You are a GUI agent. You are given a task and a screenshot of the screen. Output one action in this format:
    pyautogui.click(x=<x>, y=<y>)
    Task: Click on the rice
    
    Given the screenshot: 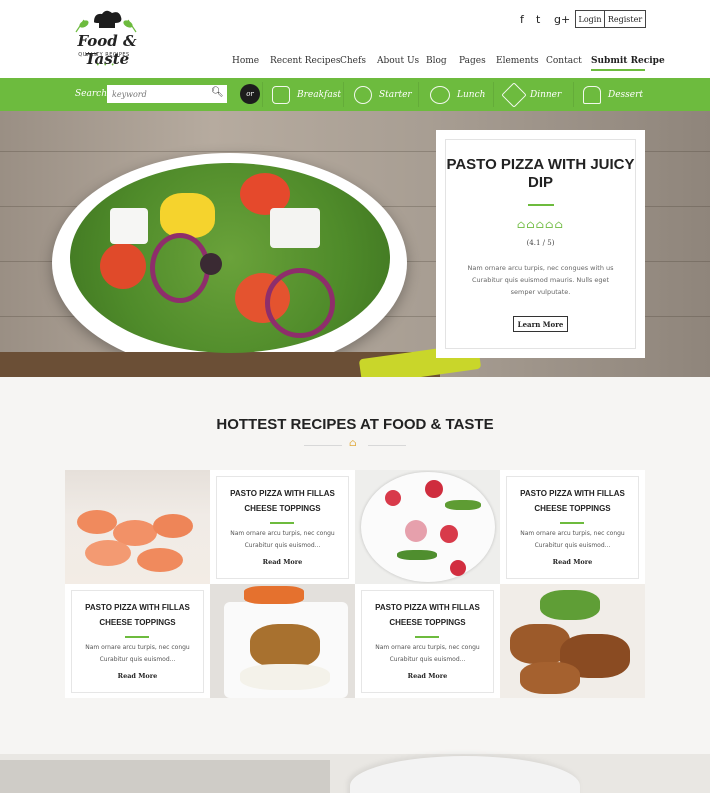 What is the action you would take?
    pyautogui.click(x=285, y=677)
    